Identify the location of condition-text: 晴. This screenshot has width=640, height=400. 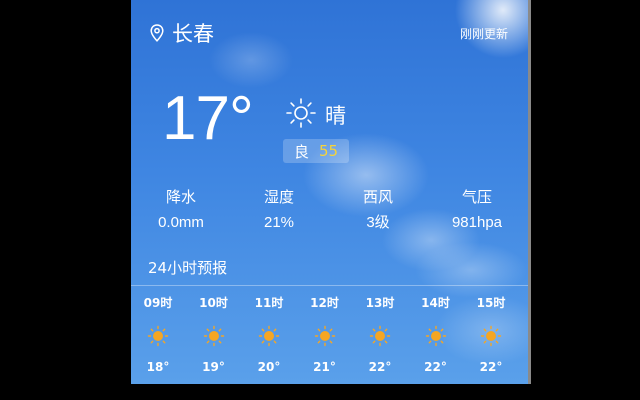
(335, 116).